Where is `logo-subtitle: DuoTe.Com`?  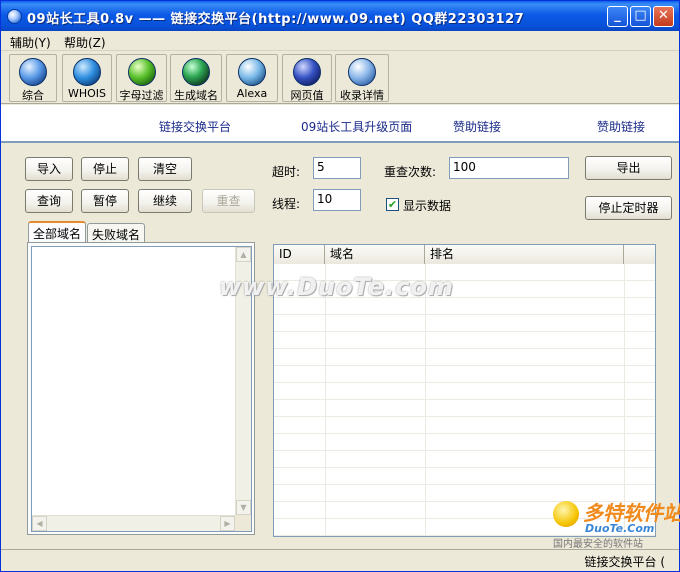 logo-subtitle: DuoTe.Com is located at coordinates (620, 528).